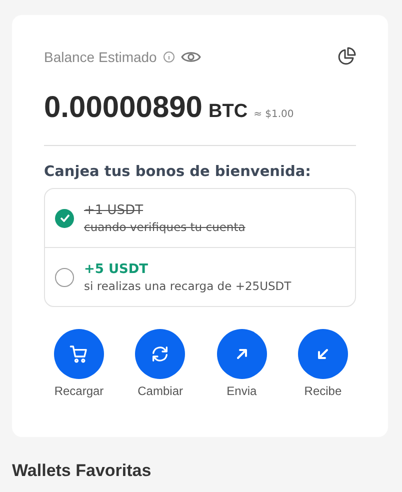  Describe the element at coordinates (123, 108) in the screenshot. I see `balance-amount: 0.00000890` at that location.